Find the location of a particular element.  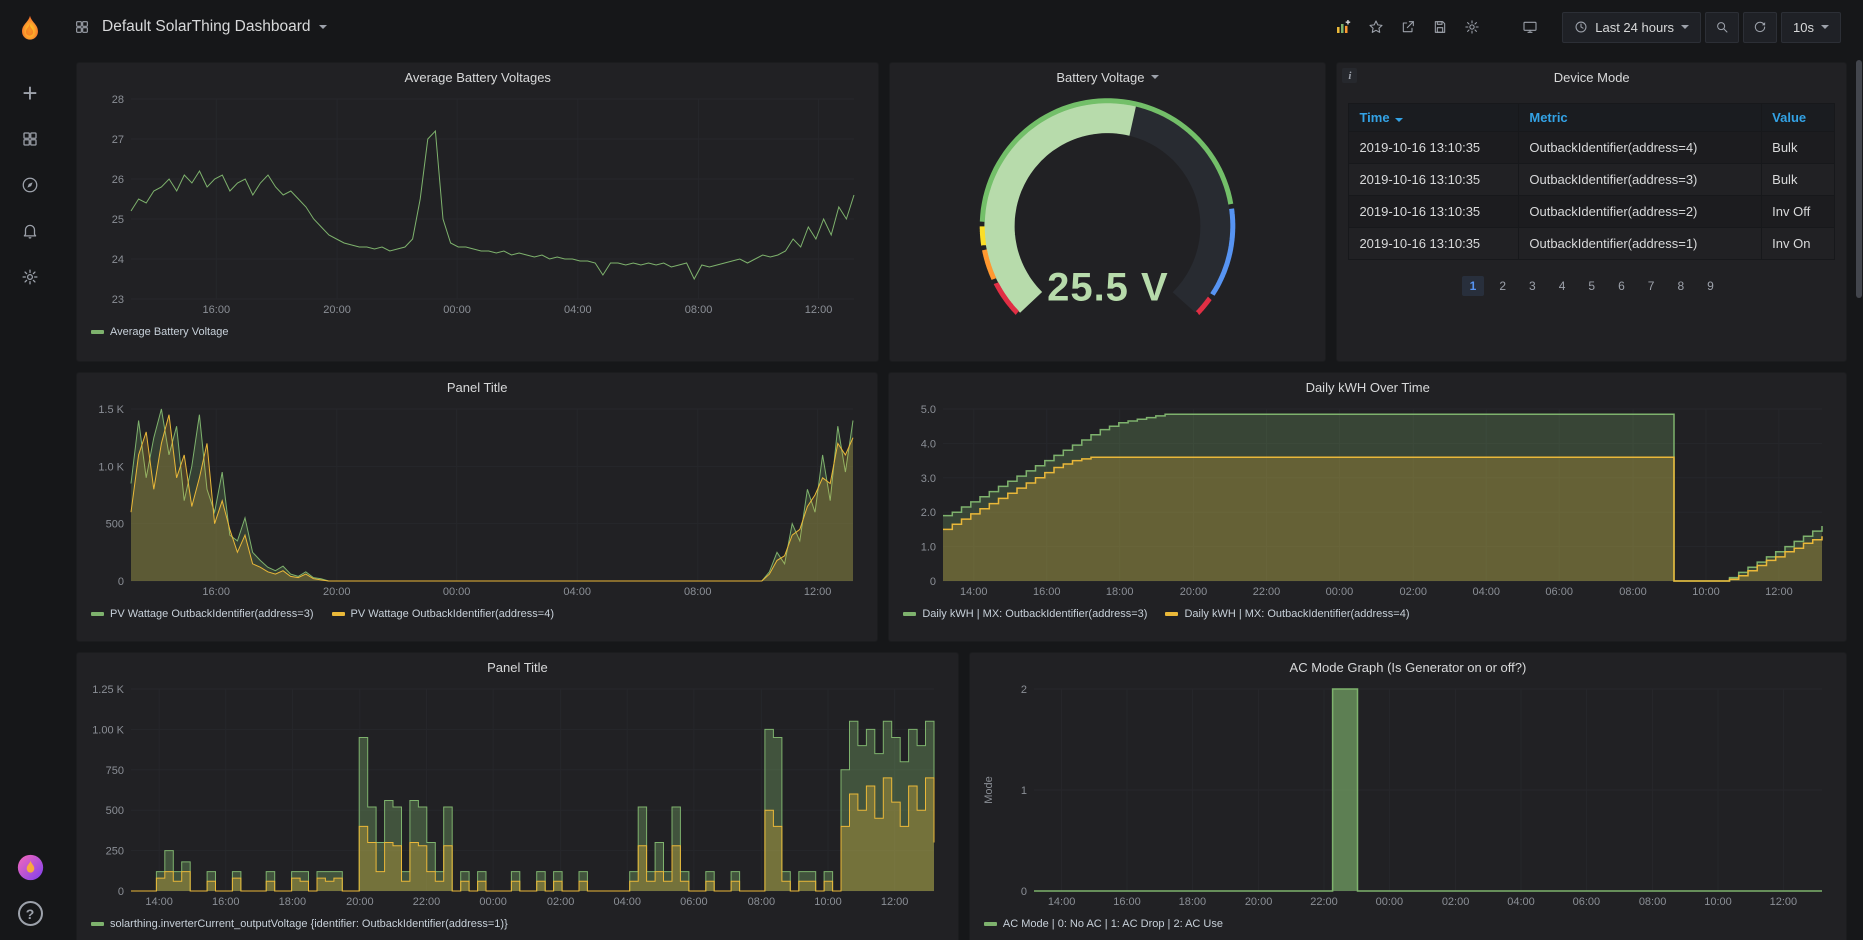

page-button-5: 5 is located at coordinates (1591, 286).